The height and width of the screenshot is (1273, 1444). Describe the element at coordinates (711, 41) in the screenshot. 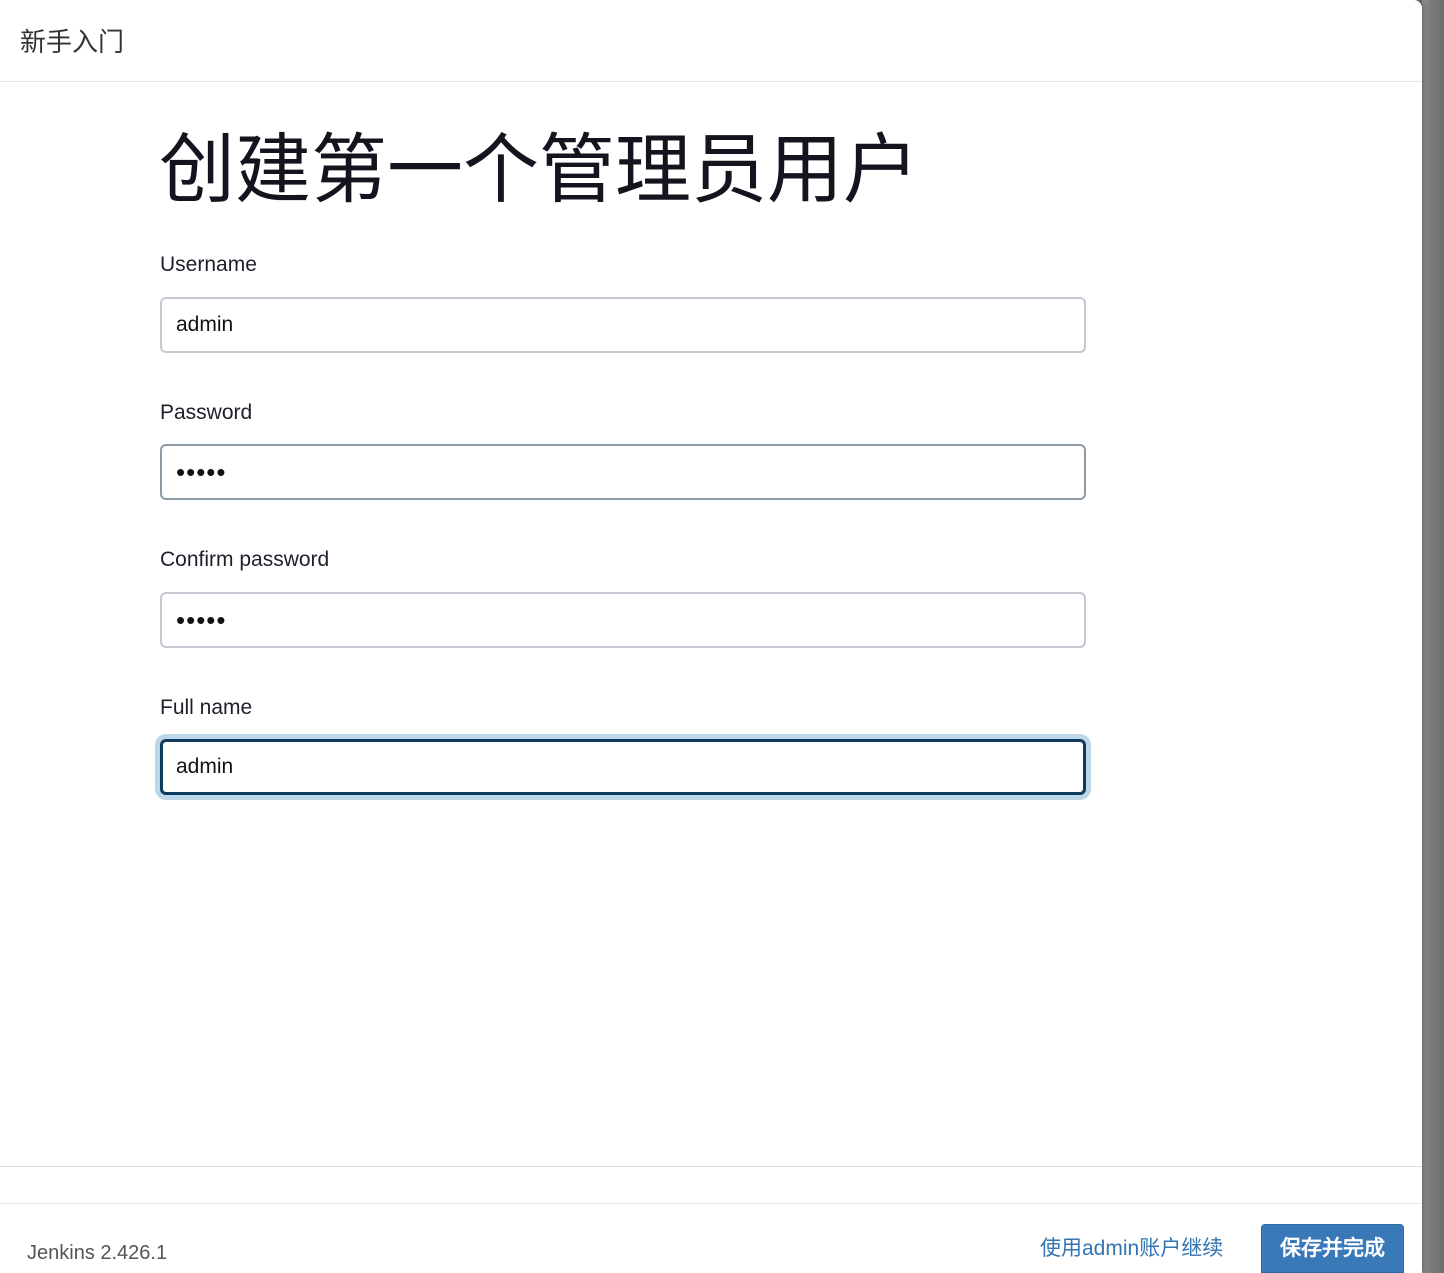

I see `wizard-header: 新手入门` at that location.